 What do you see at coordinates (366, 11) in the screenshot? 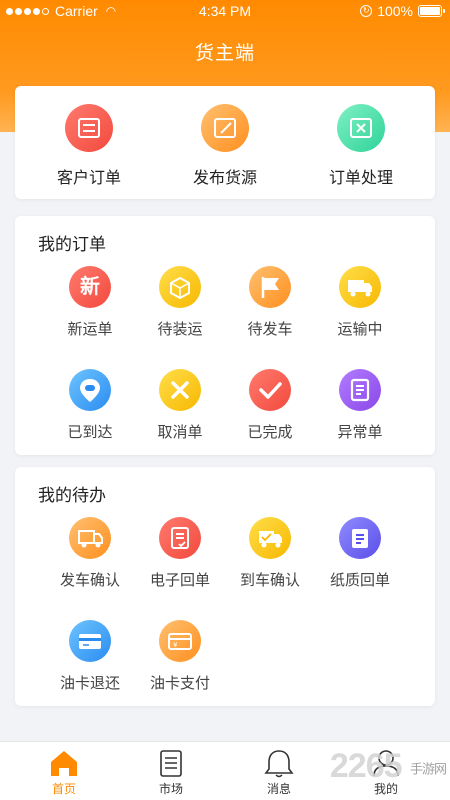
I see `rotation-lock-icon: ↻` at bounding box center [366, 11].